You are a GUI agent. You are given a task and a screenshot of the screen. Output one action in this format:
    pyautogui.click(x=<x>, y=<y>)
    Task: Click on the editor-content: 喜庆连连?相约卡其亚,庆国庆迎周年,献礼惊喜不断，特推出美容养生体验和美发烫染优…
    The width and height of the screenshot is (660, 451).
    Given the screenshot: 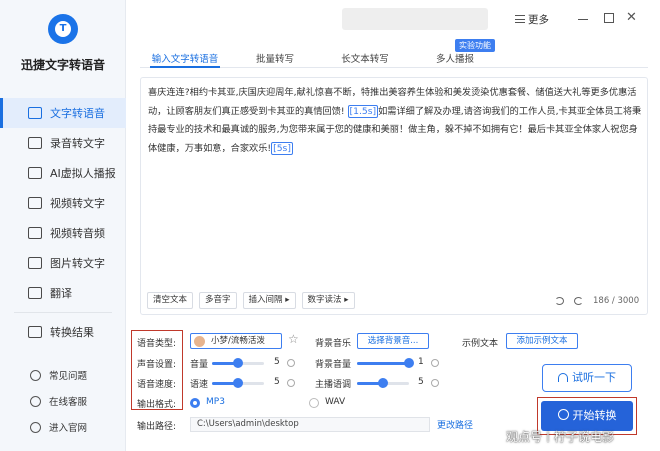 What is the action you would take?
    pyautogui.click(x=396, y=121)
    